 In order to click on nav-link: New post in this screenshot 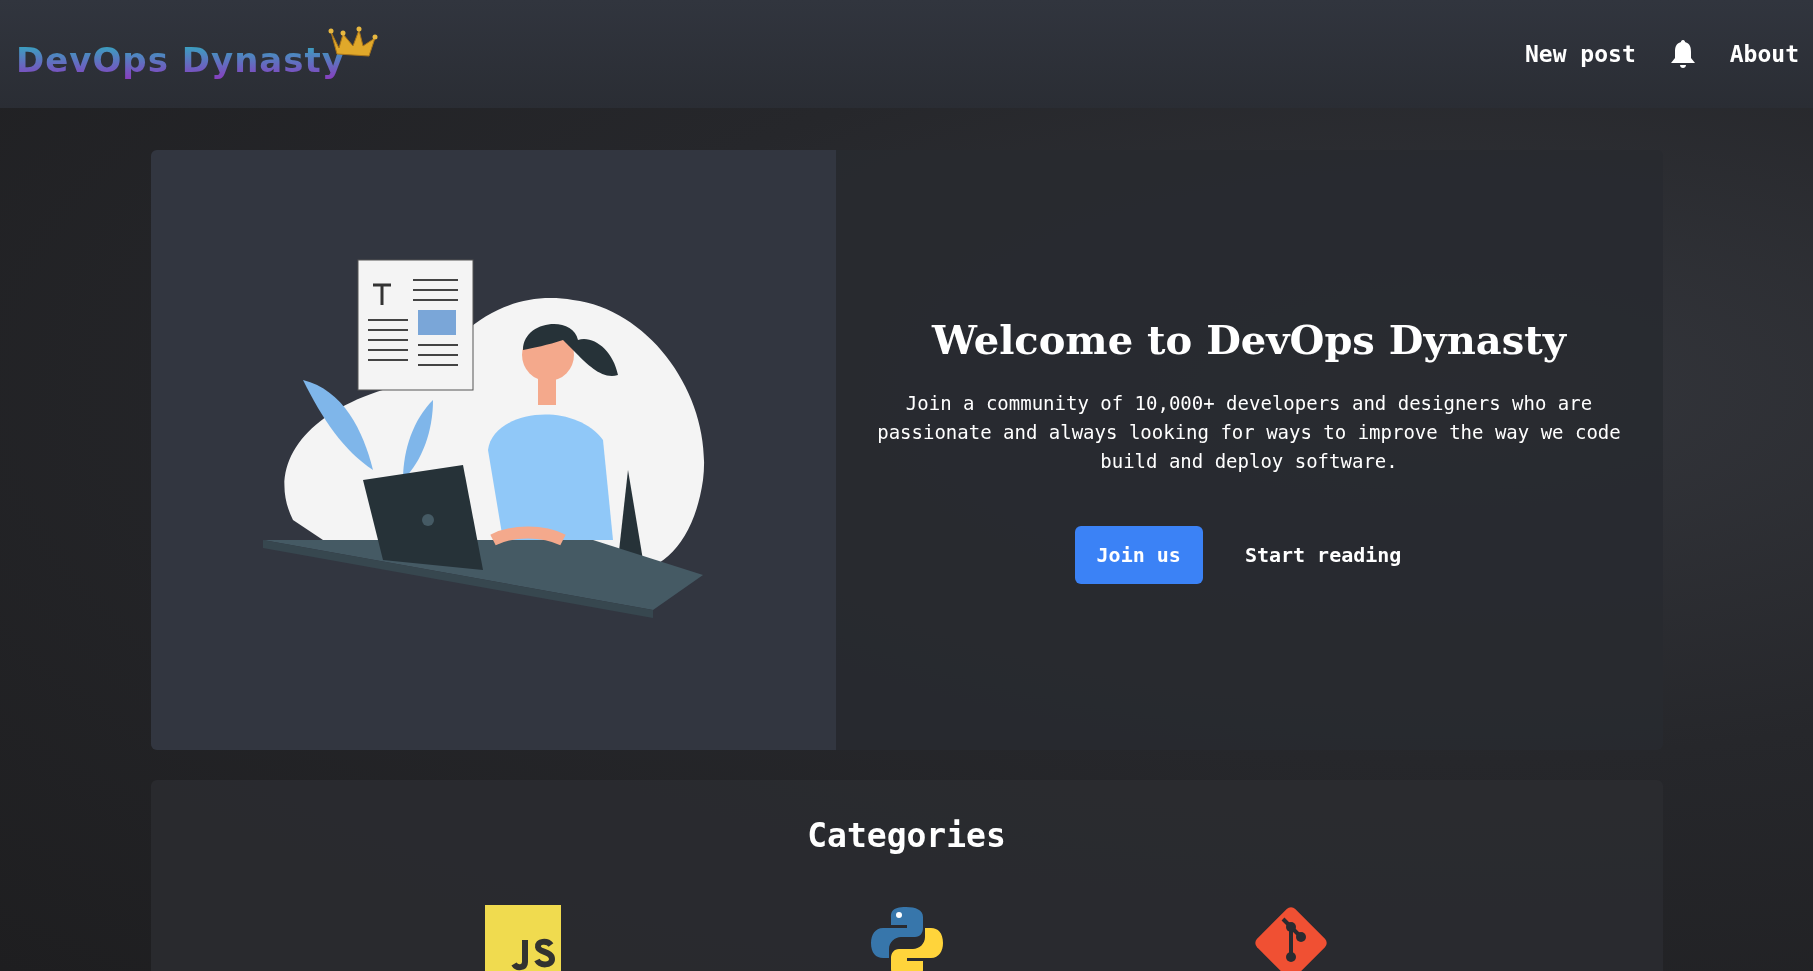, I will do `click(1580, 54)`.